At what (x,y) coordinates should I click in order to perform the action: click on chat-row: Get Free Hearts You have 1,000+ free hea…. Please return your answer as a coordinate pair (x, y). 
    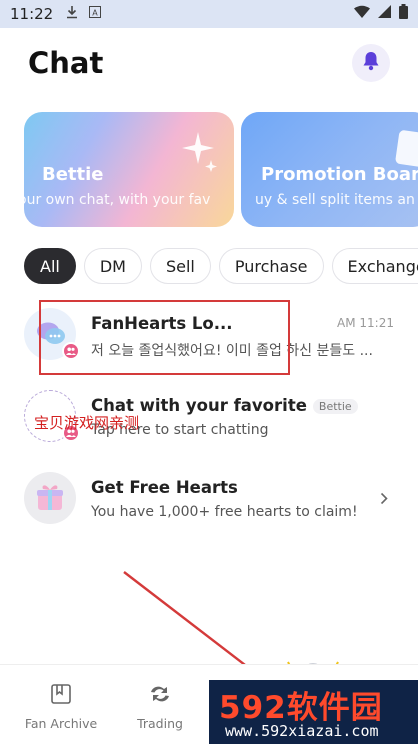
    Looking at the image, I should click on (209, 503).